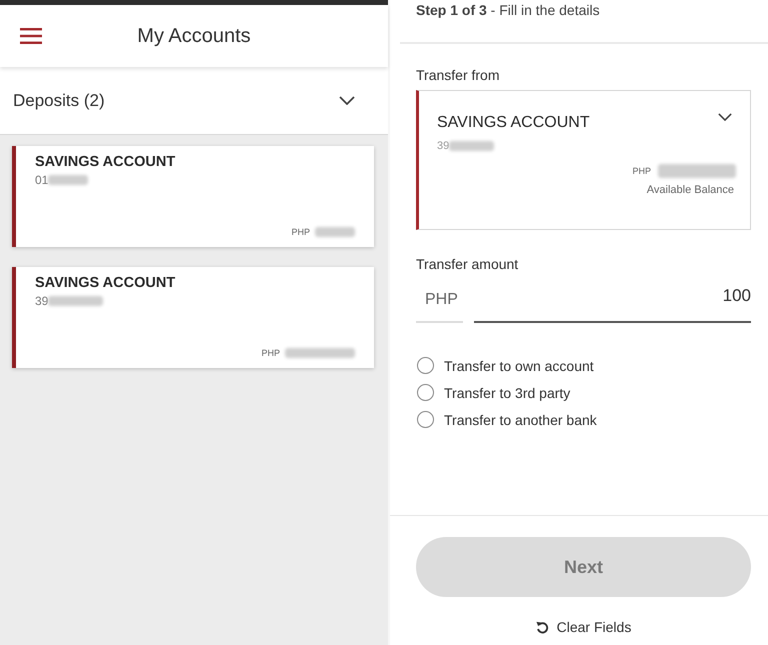 This screenshot has height=645, width=768. I want to click on refresh-icon, so click(542, 627).